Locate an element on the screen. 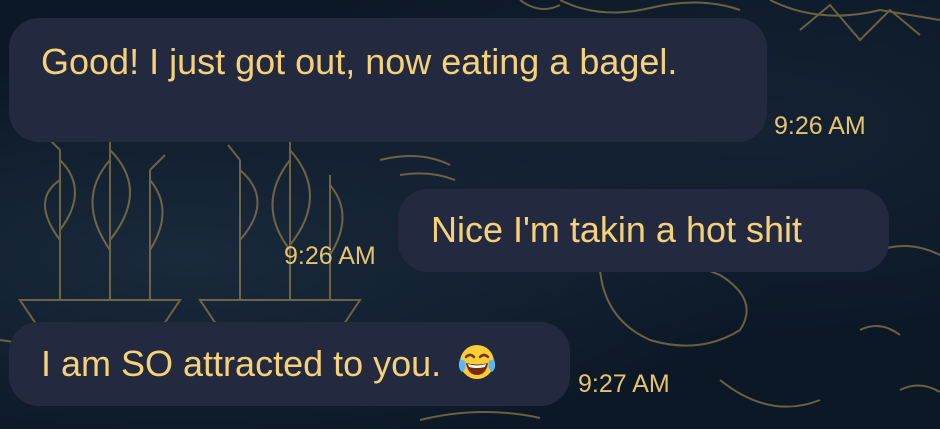 The width and height of the screenshot is (940, 429). message-timestamp: 9:27 AM is located at coordinates (624, 384).